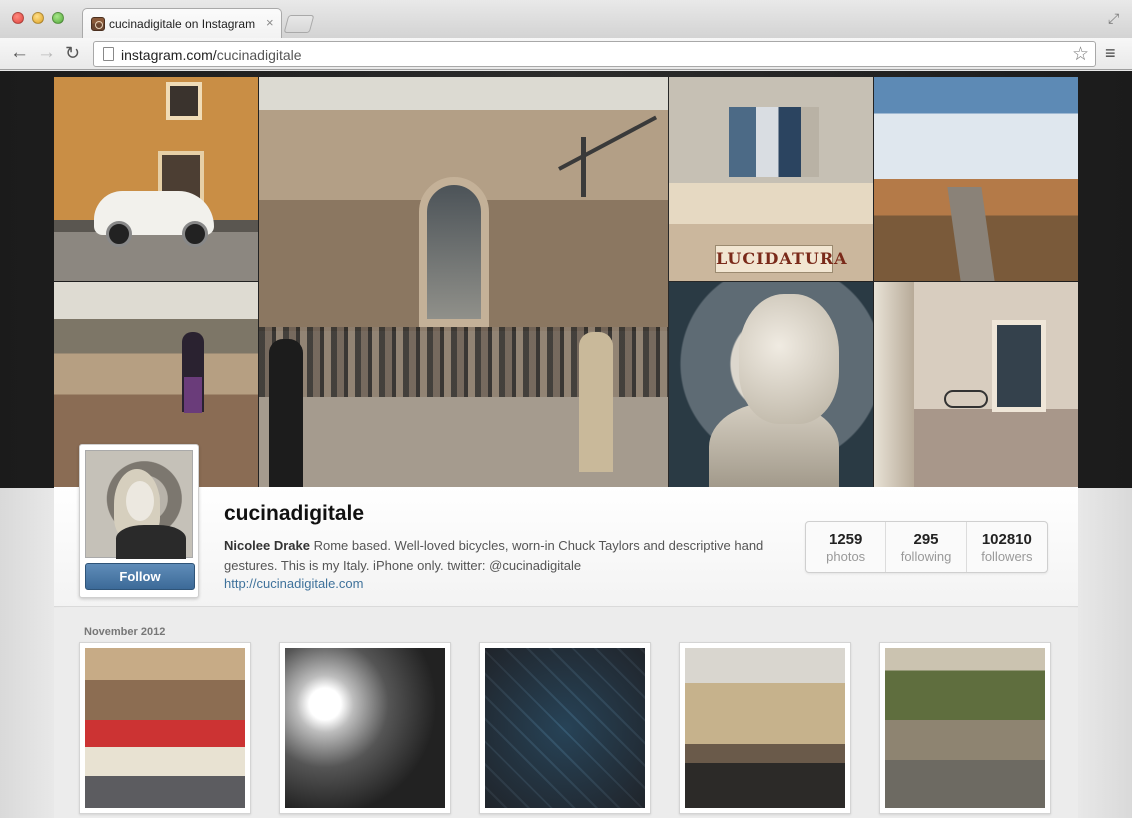  I want to click on shop-sign: LUCIDATURA, so click(781, 259).